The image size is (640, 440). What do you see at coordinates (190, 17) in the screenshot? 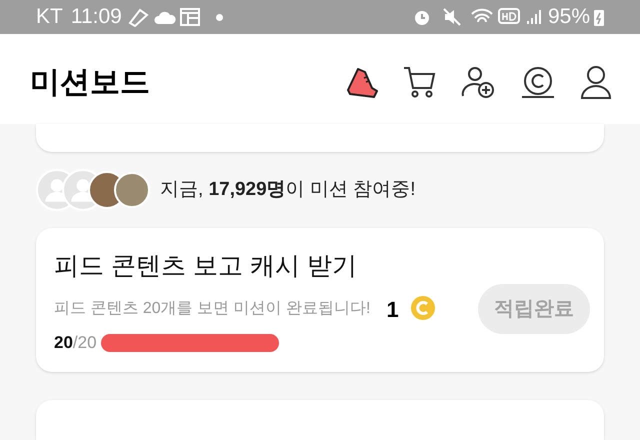
I see `calendar-icon` at bounding box center [190, 17].